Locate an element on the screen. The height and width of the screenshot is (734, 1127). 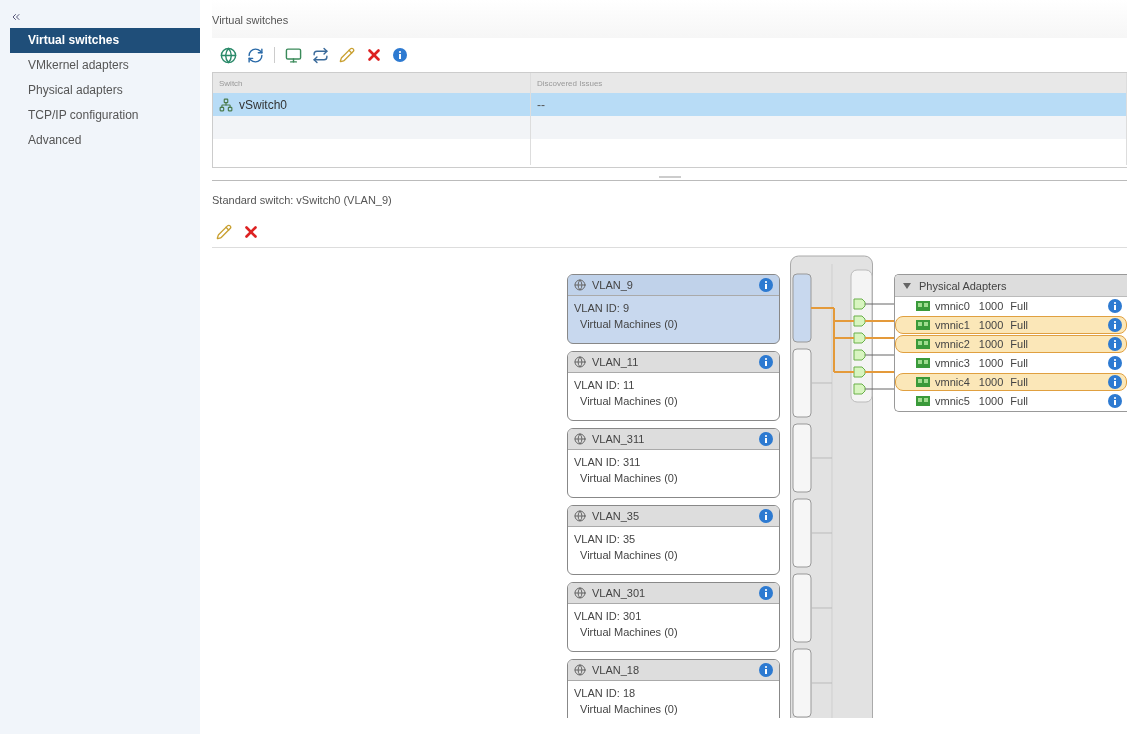
port-group-card: VLAN_311 VLAN ID: 311 Virtual Machines (0) is located at coordinates (673, 463).